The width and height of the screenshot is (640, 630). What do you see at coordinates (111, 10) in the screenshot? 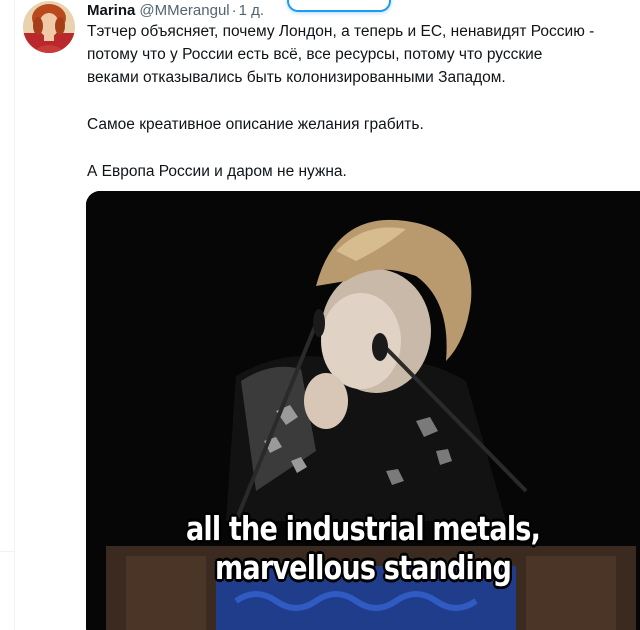
I see `author-name: Marina` at bounding box center [111, 10].